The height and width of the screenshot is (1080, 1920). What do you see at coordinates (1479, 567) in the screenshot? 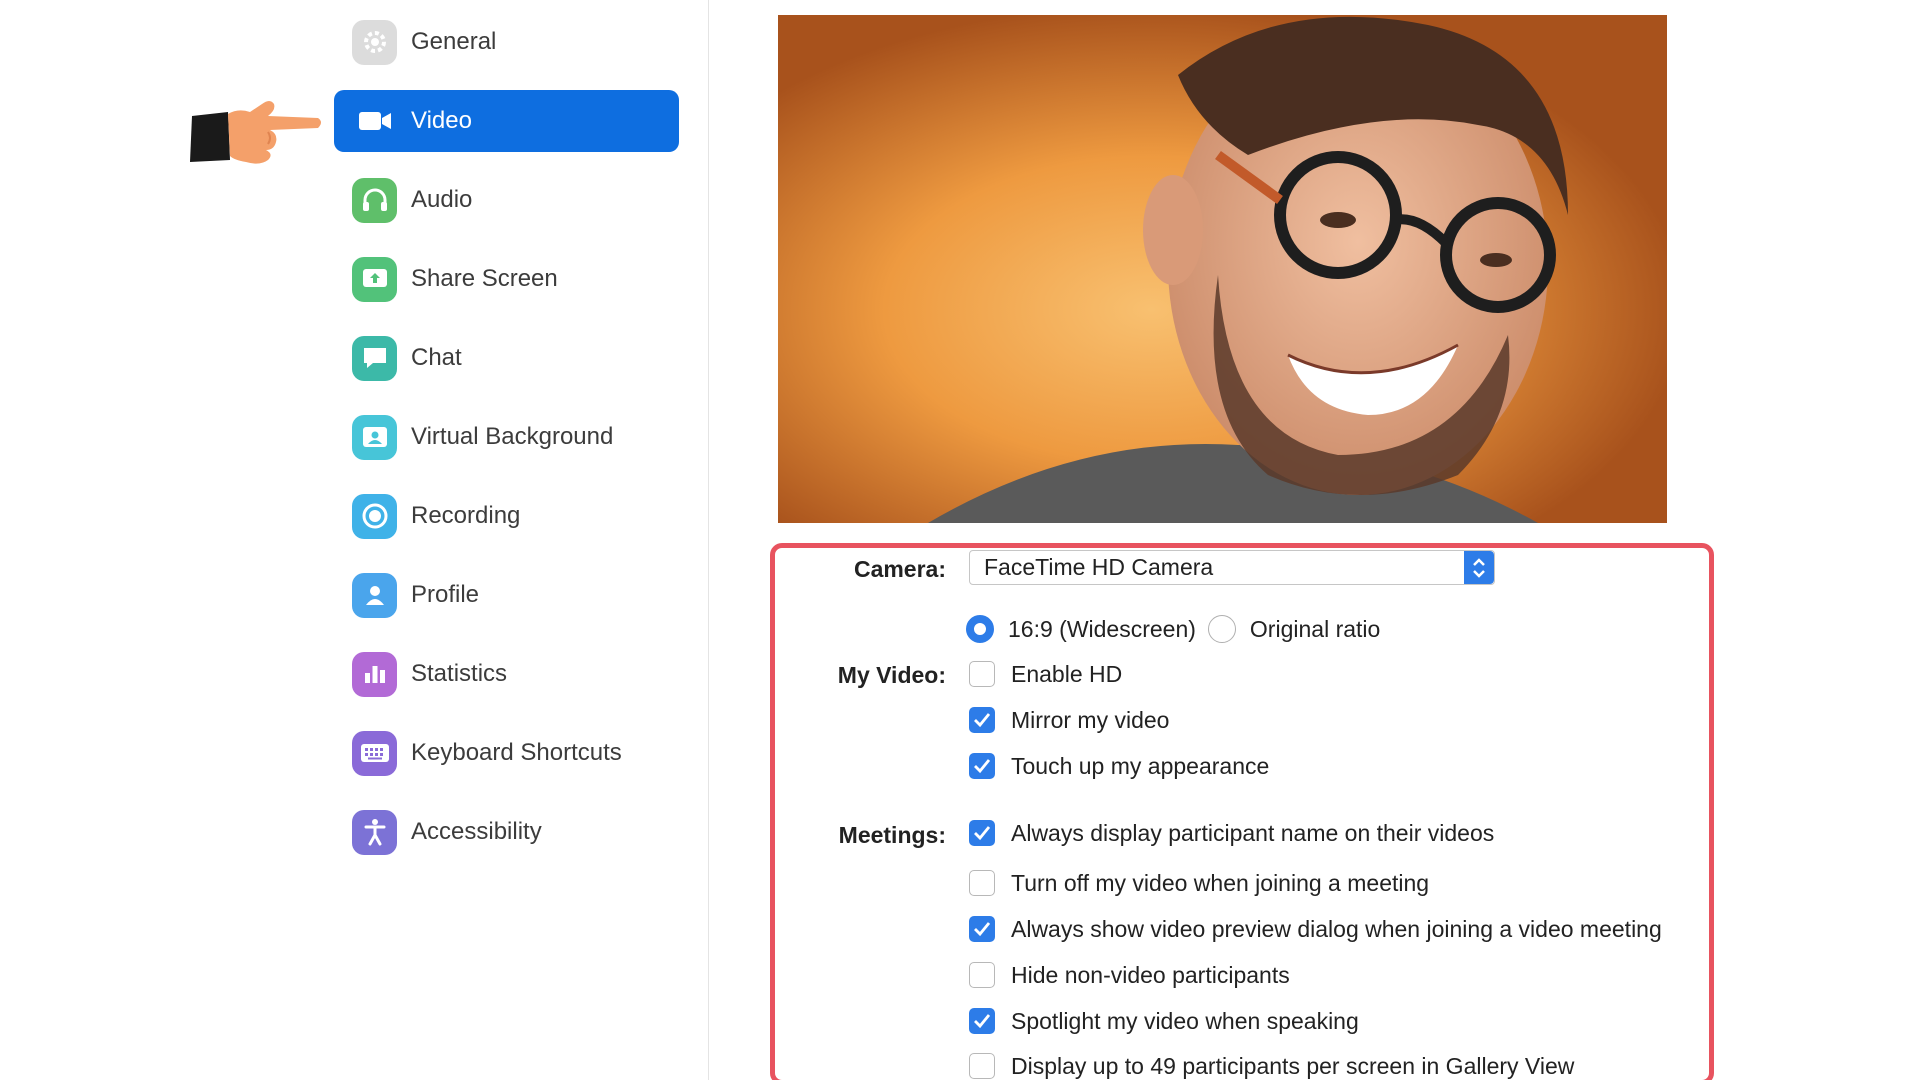
I see `up-down-chevron-icon` at bounding box center [1479, 567].